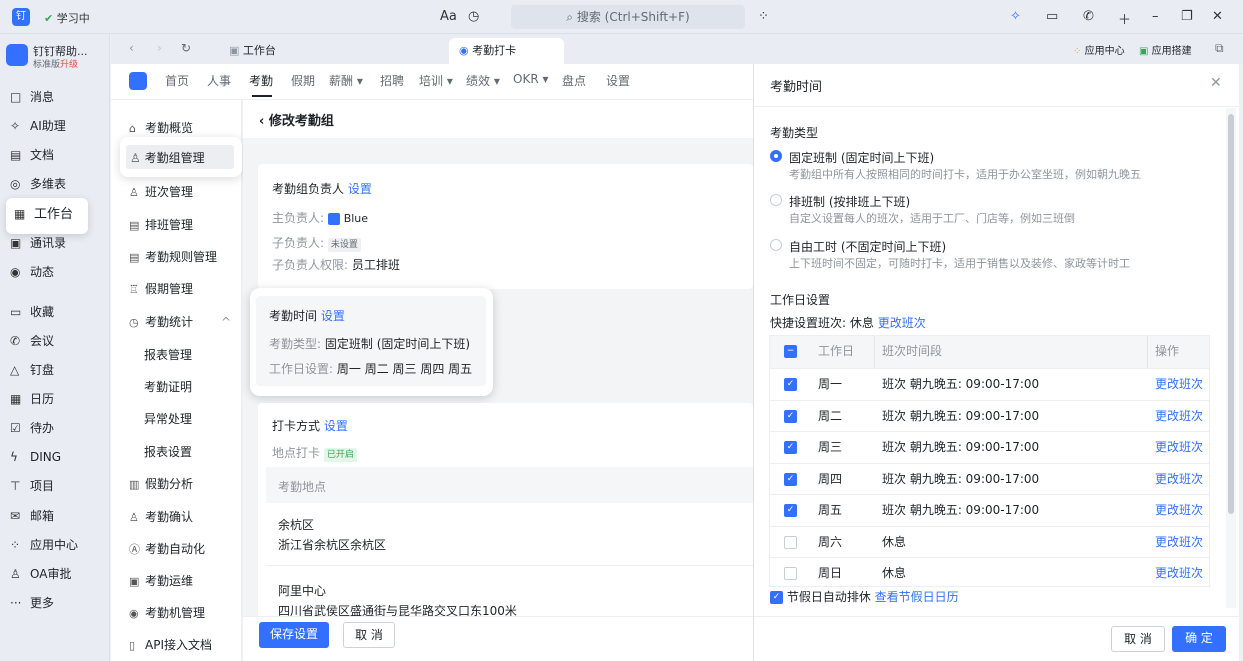 This screenshot has height=661, width=1243. I want to click on subnav-item: ◉ 考勤机管理, so click(167, 612).